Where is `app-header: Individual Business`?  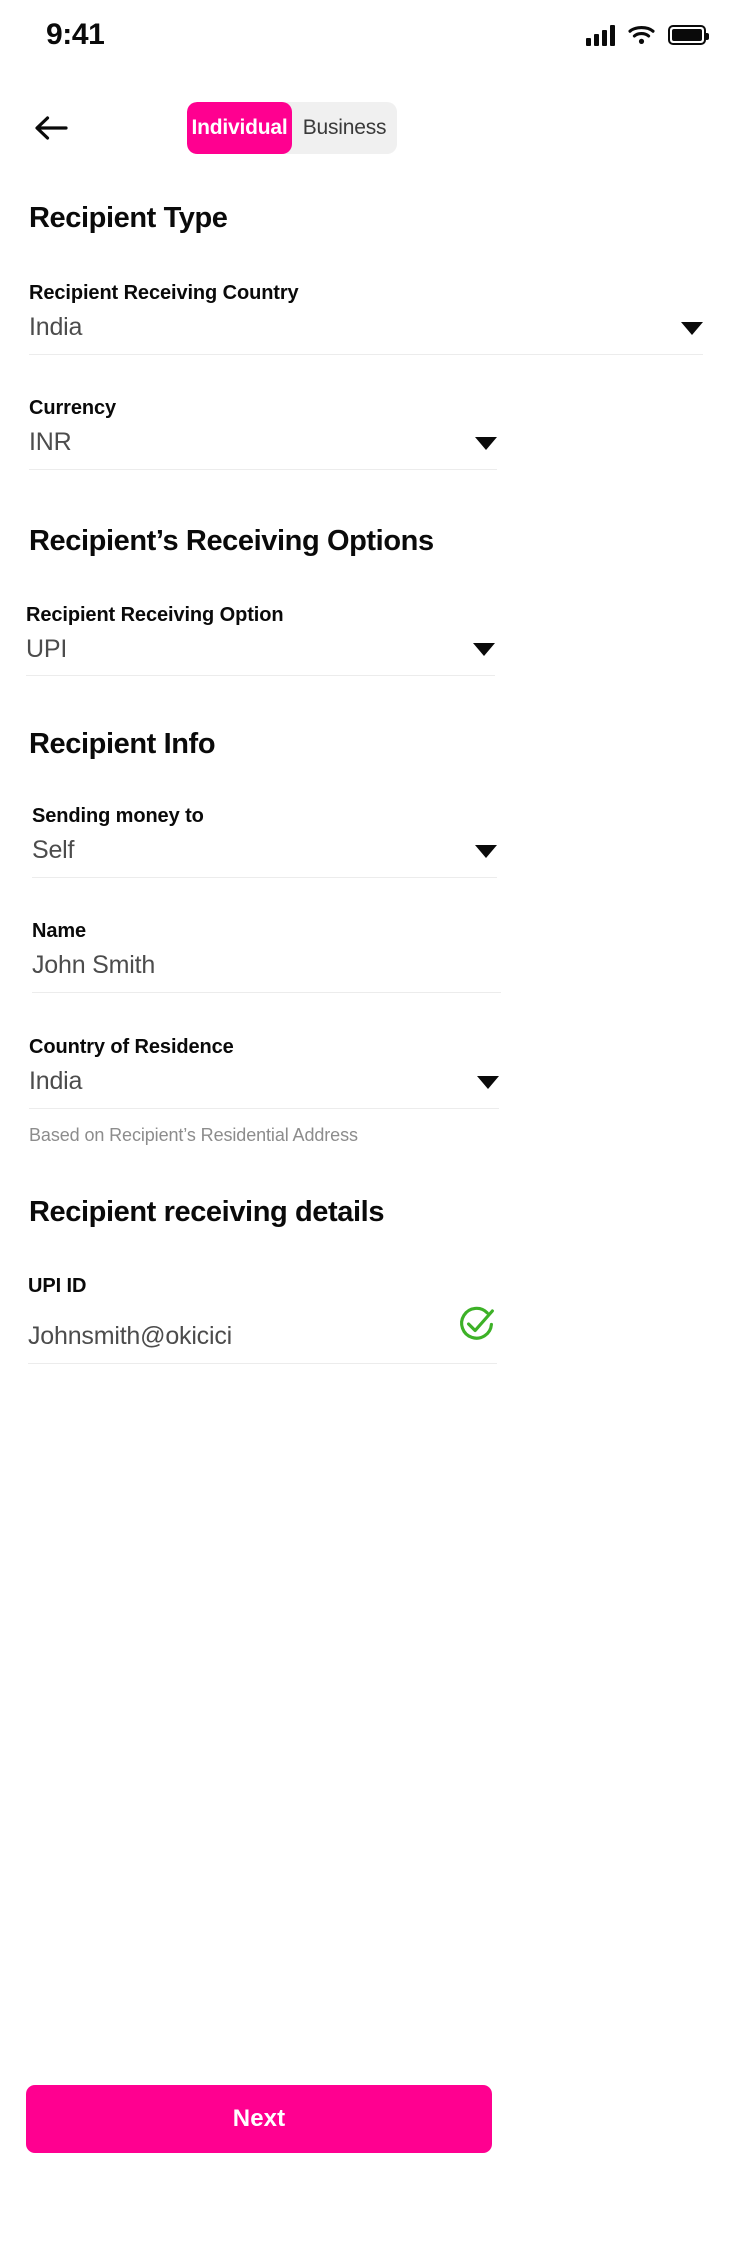 app-header: Individual Business is located at coordinates (375, 127).